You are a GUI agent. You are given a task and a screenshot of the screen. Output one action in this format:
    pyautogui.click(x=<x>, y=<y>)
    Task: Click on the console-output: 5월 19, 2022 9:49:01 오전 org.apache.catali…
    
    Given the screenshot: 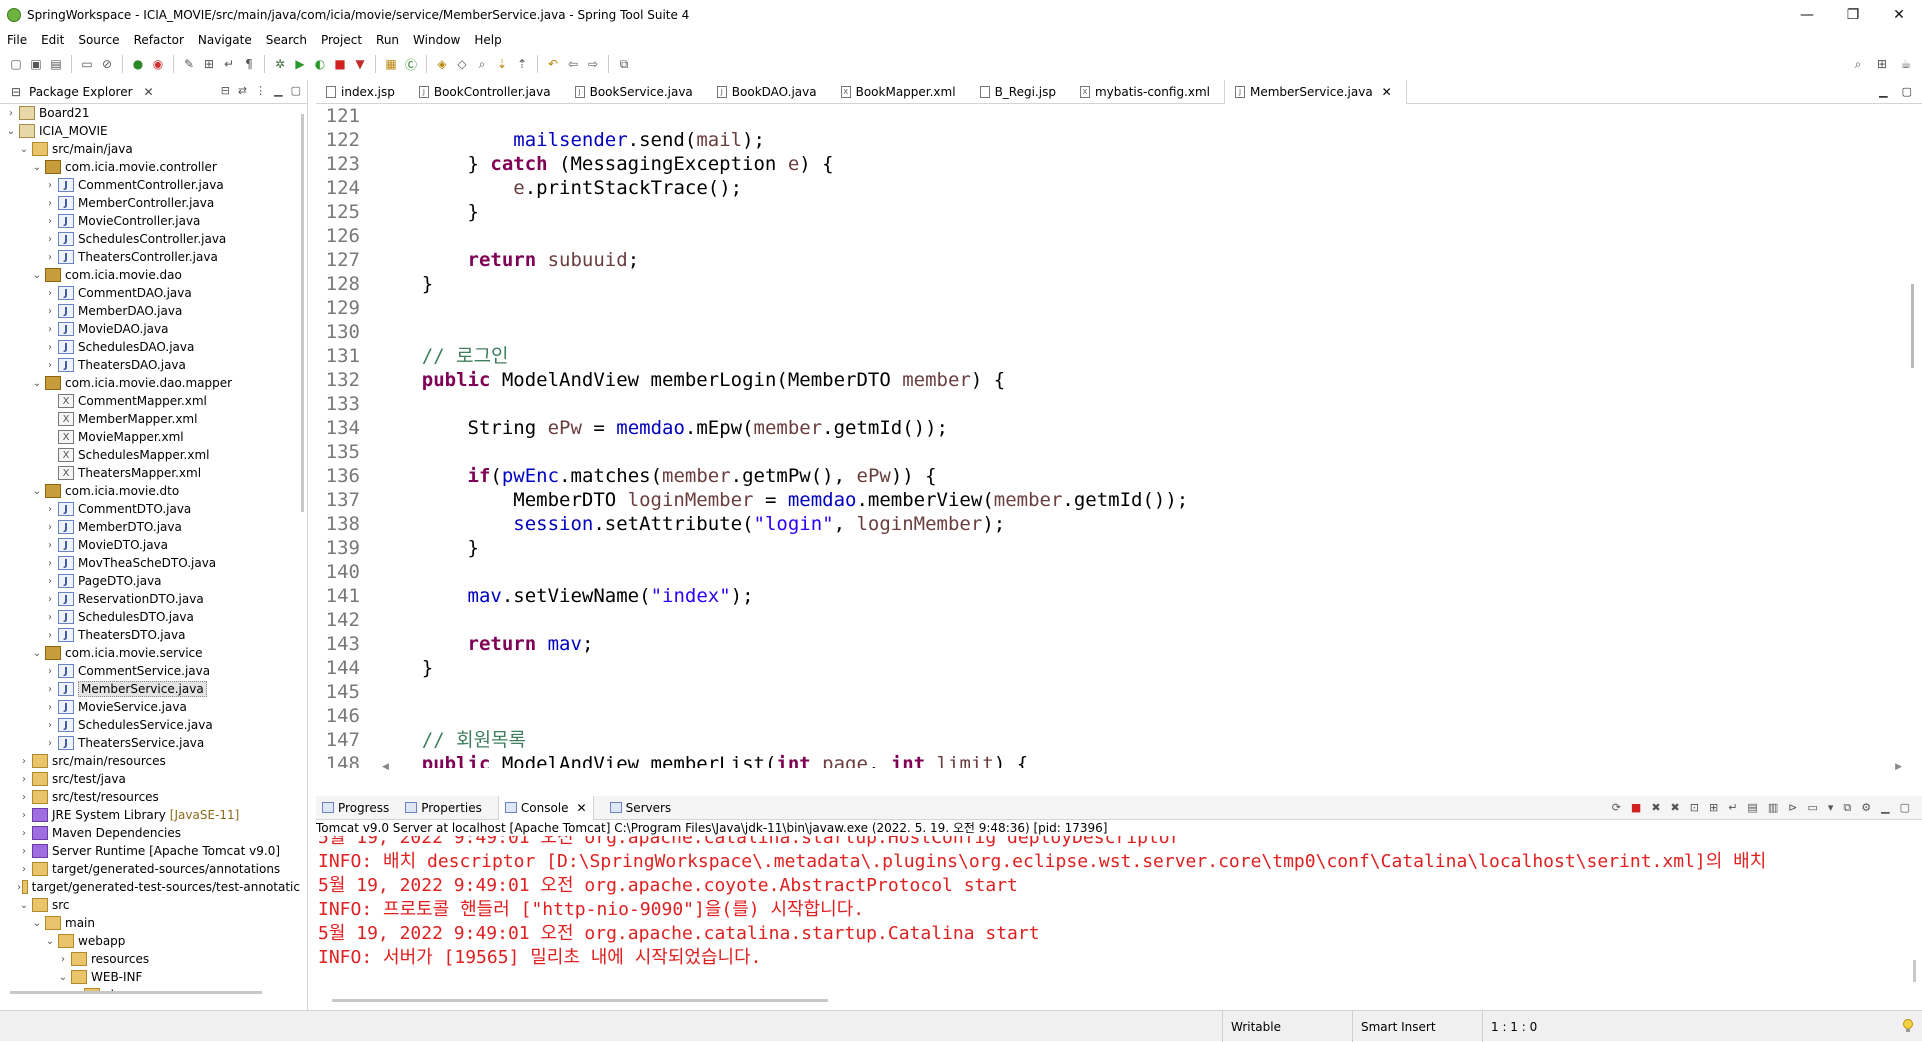 What is the action you would take?
    pyautogui.click(x=1111, y=912)
    